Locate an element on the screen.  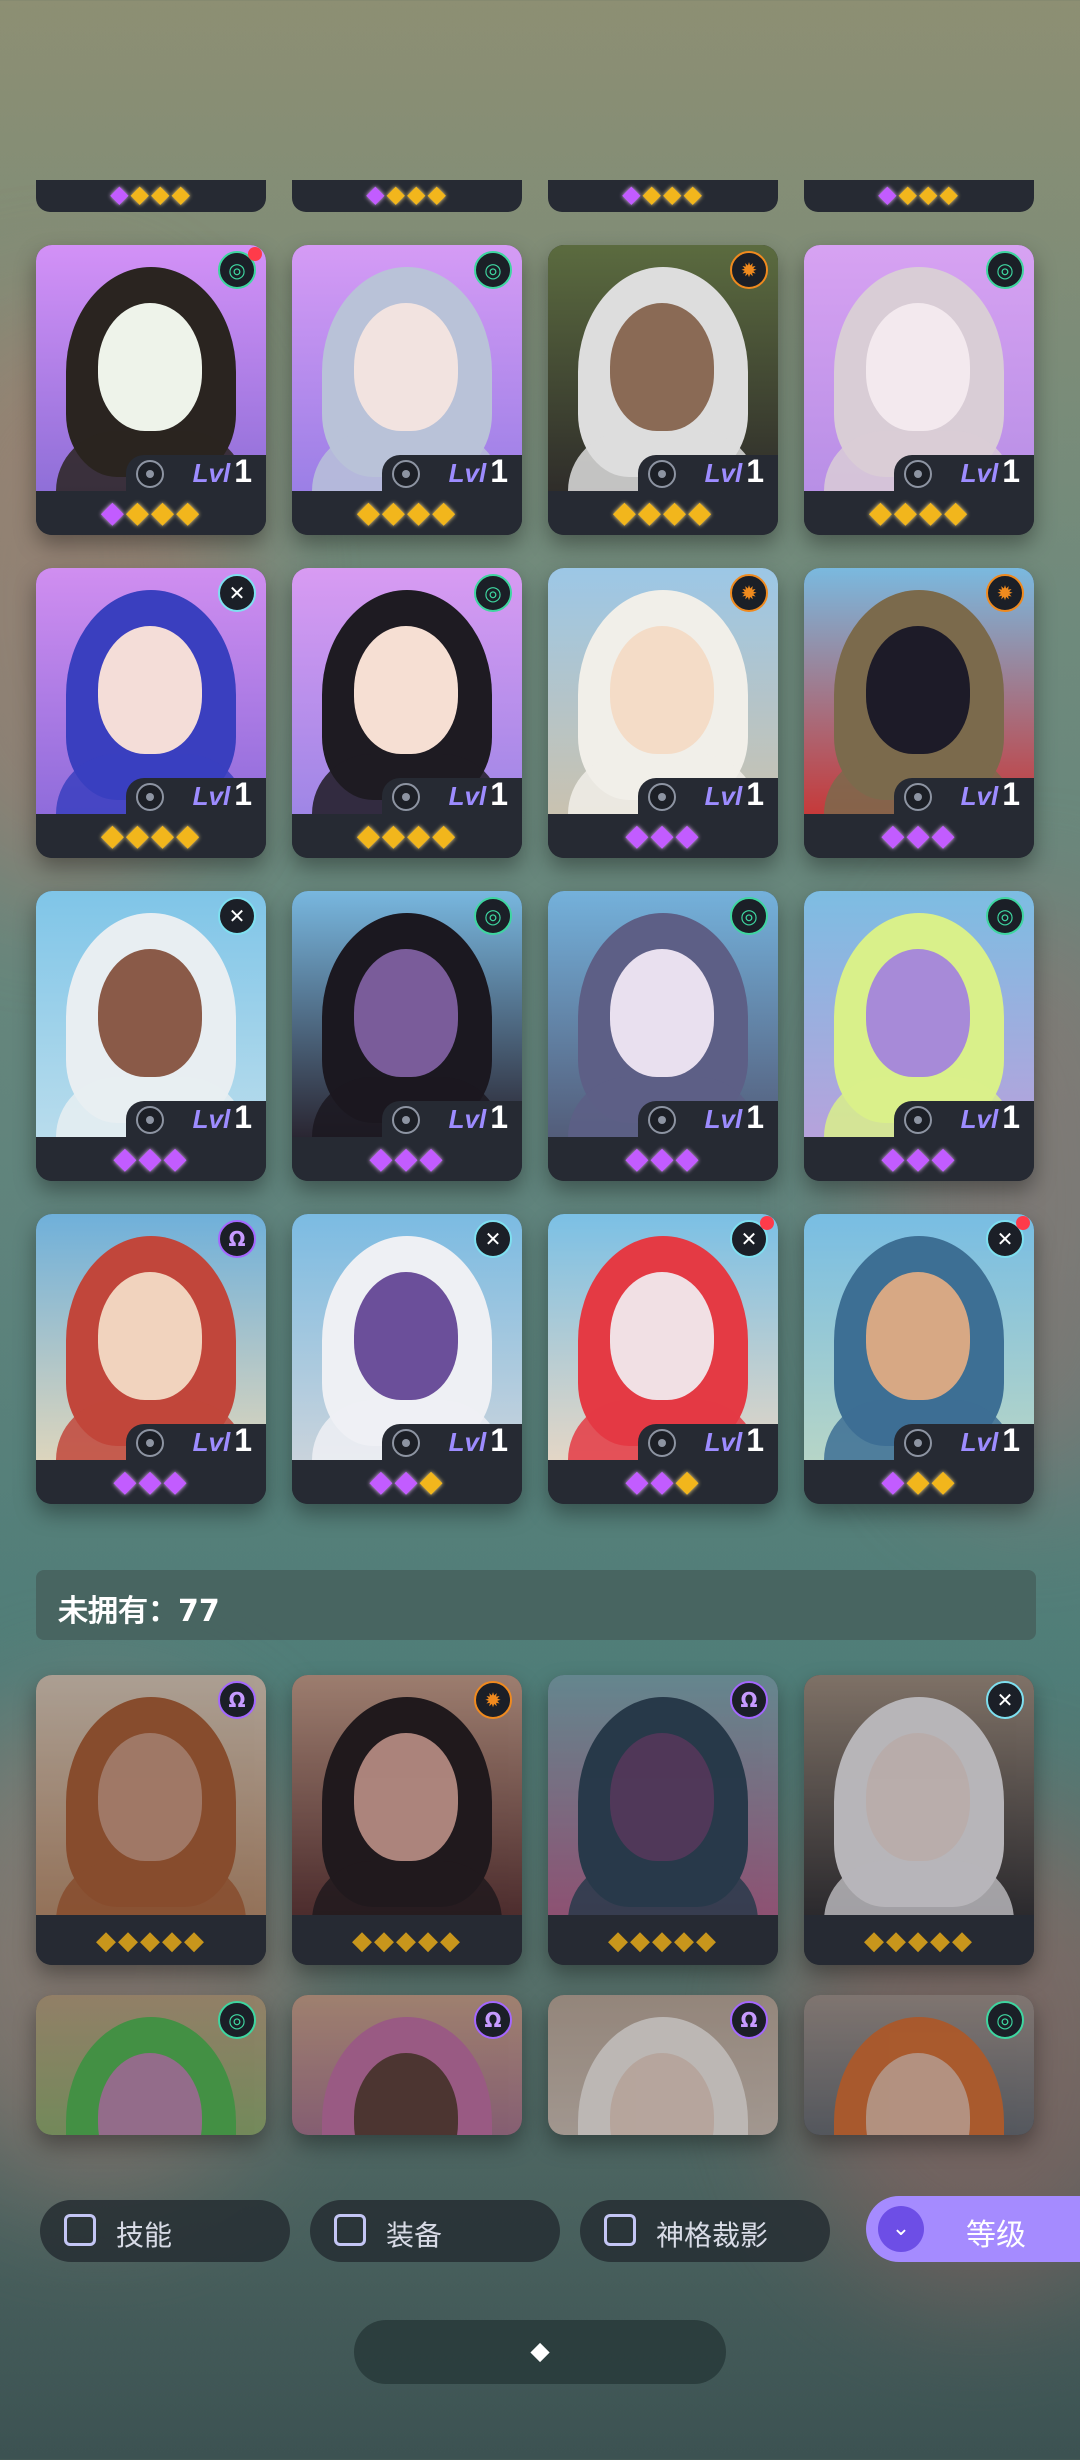
filter-equipment-toggle: 装备 is located at coordinates (435, 2231).